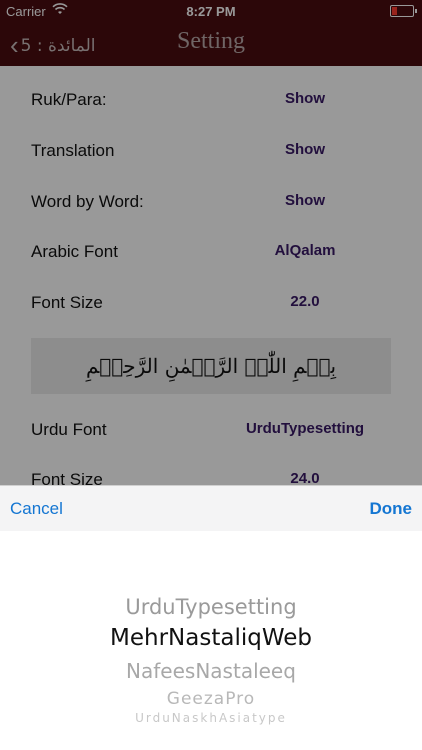  What do you see at coordinates (211, 508) in the screenshot?
I see `picker-toolbar: Cancel Done` at bounding box center [211, 508].